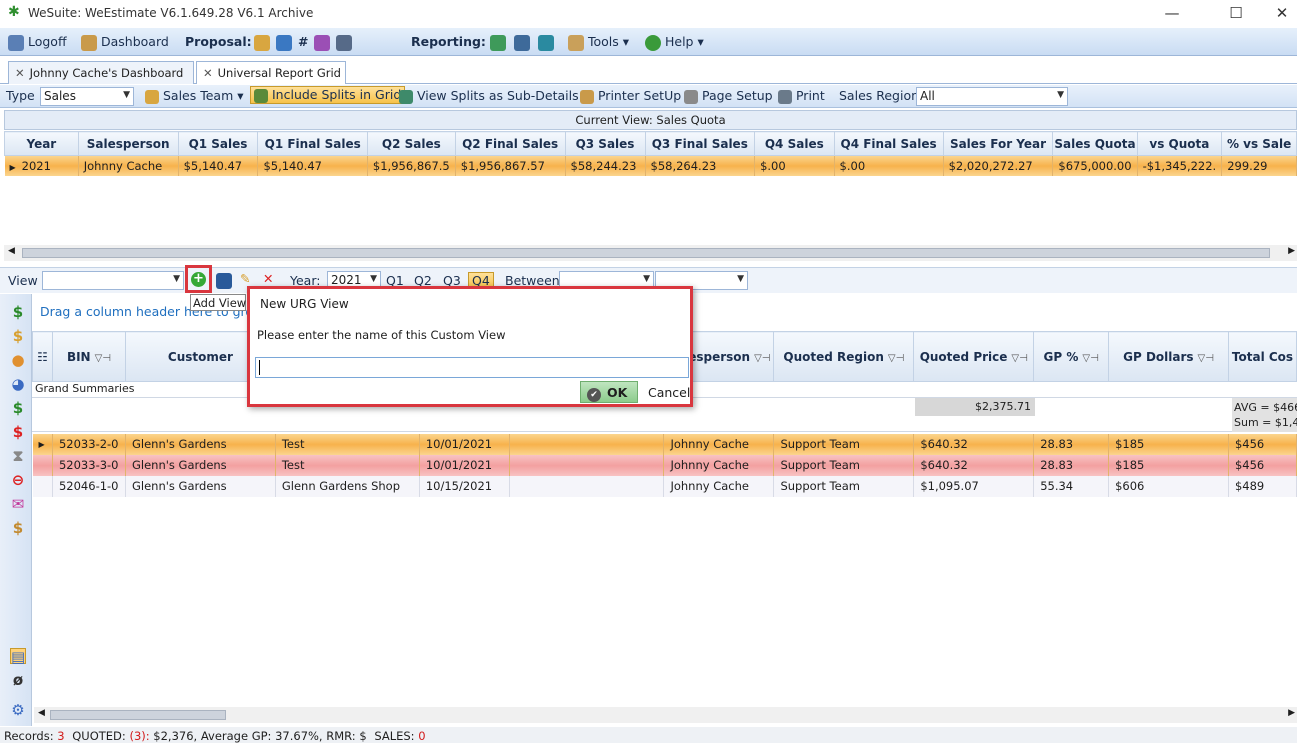 Image resolution: width=1297 pixels, height=743 pixels. I want to click on col-header: vs Quota, so click(1179, 143).